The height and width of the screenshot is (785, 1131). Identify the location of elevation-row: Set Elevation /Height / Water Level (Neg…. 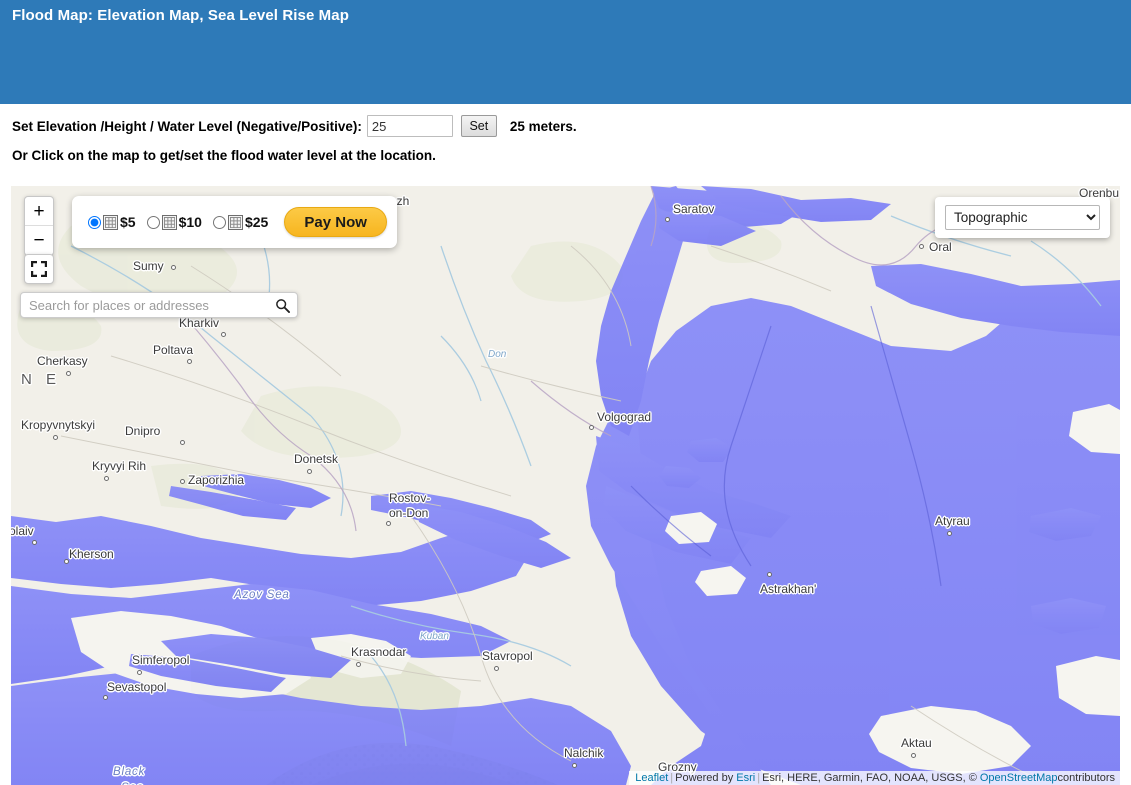
(294, 126).